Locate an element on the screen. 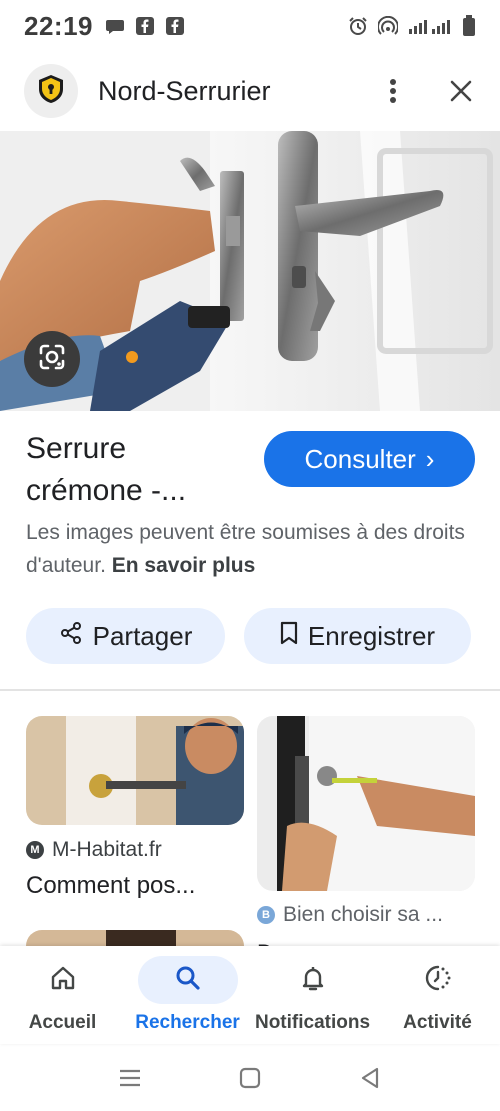  nav-item-activity: Activité is located at coordinates (437, 995).